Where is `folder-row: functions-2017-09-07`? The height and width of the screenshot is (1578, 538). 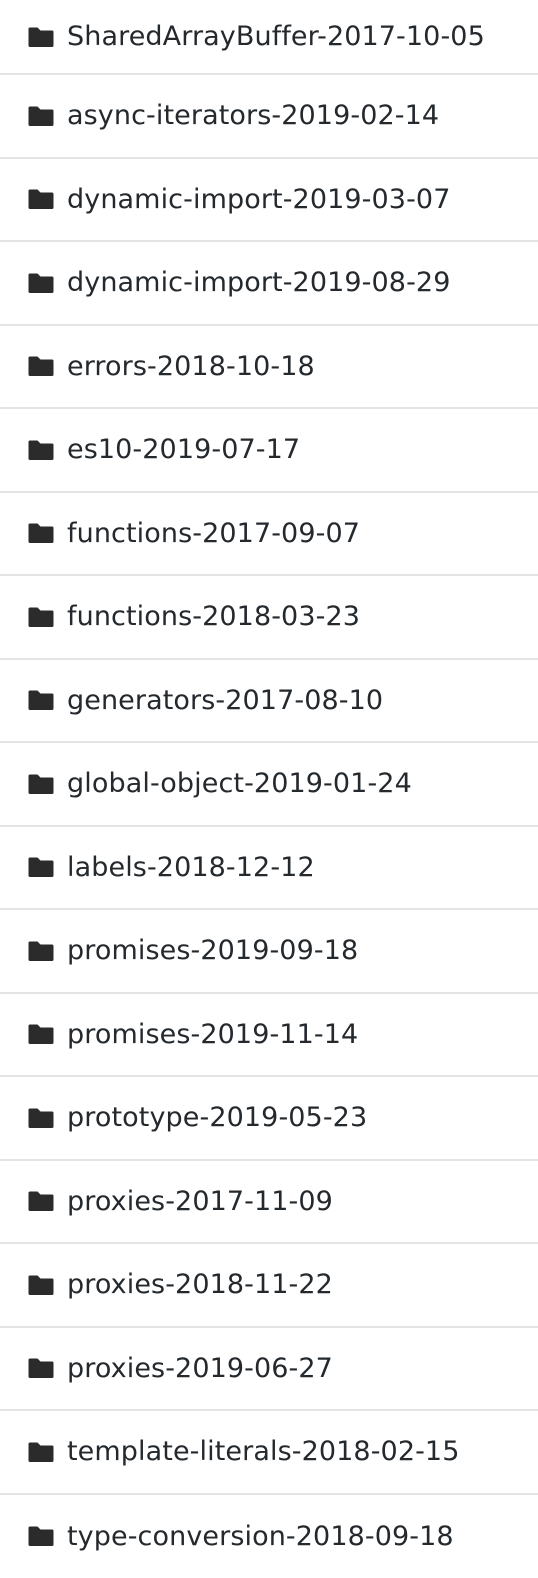 folder-row: functions-2017-09-07 is located at coordinates (269, 534).